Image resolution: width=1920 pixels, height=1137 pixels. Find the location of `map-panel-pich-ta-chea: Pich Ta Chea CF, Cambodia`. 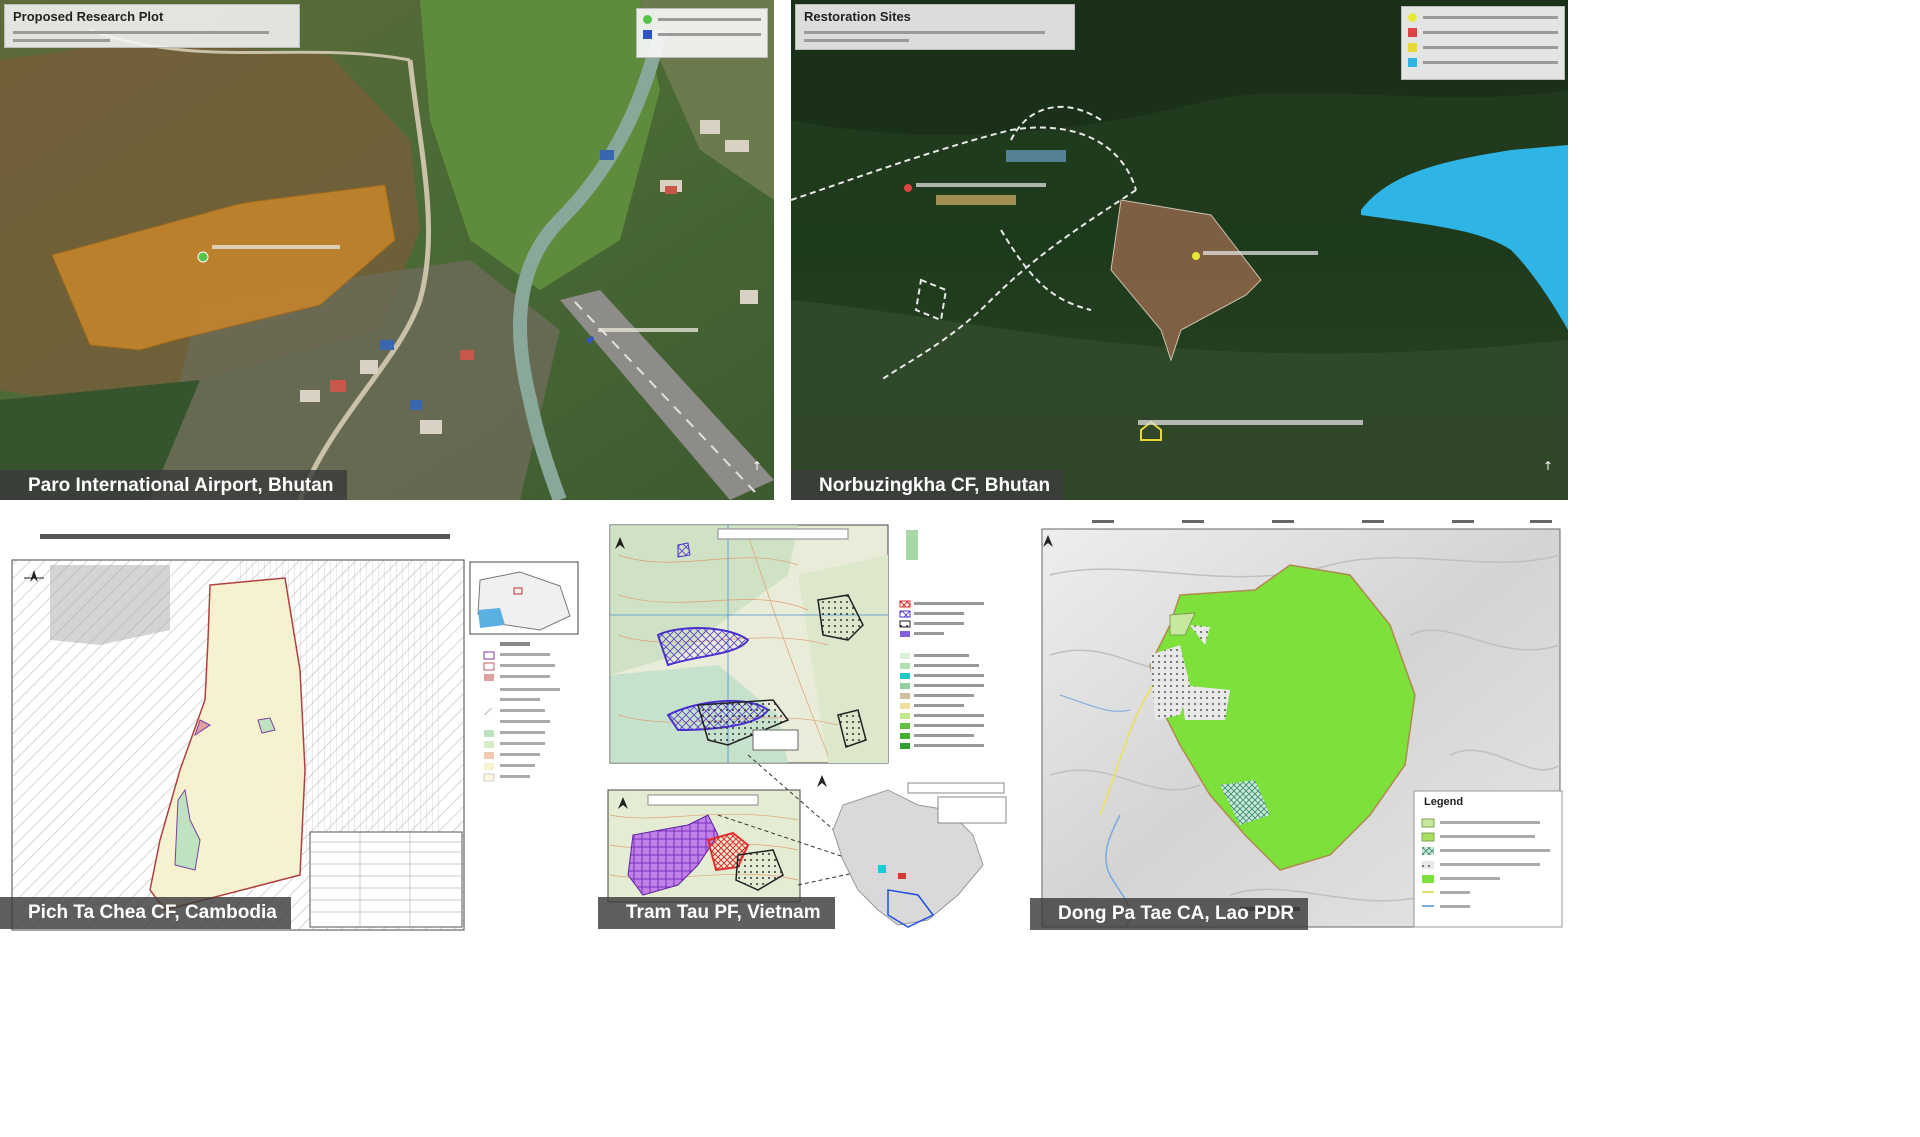

map-panel-pich-ta-chea: Pich Ta Chea CF, Cambodia is located at coordinates (295, 726).